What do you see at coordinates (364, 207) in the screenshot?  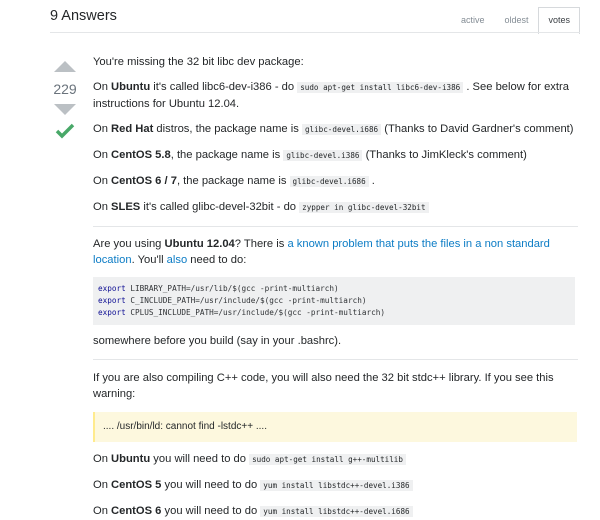 I see `inline-code: zypper in glibc-devel-32bit` at bounding box center [364, 207].